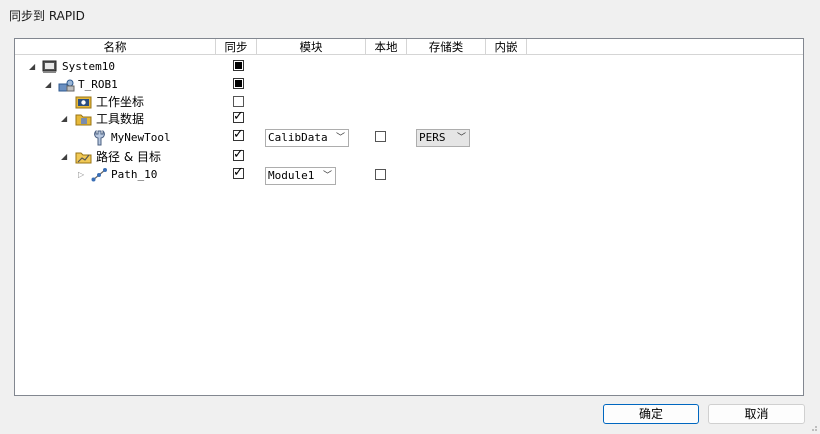 This screenshot has height=434, width=820. What do you see at coordinates (98, 84) in the screenshot?
I see `tree-label: T_ROB1` at bounding box center [98, 84].